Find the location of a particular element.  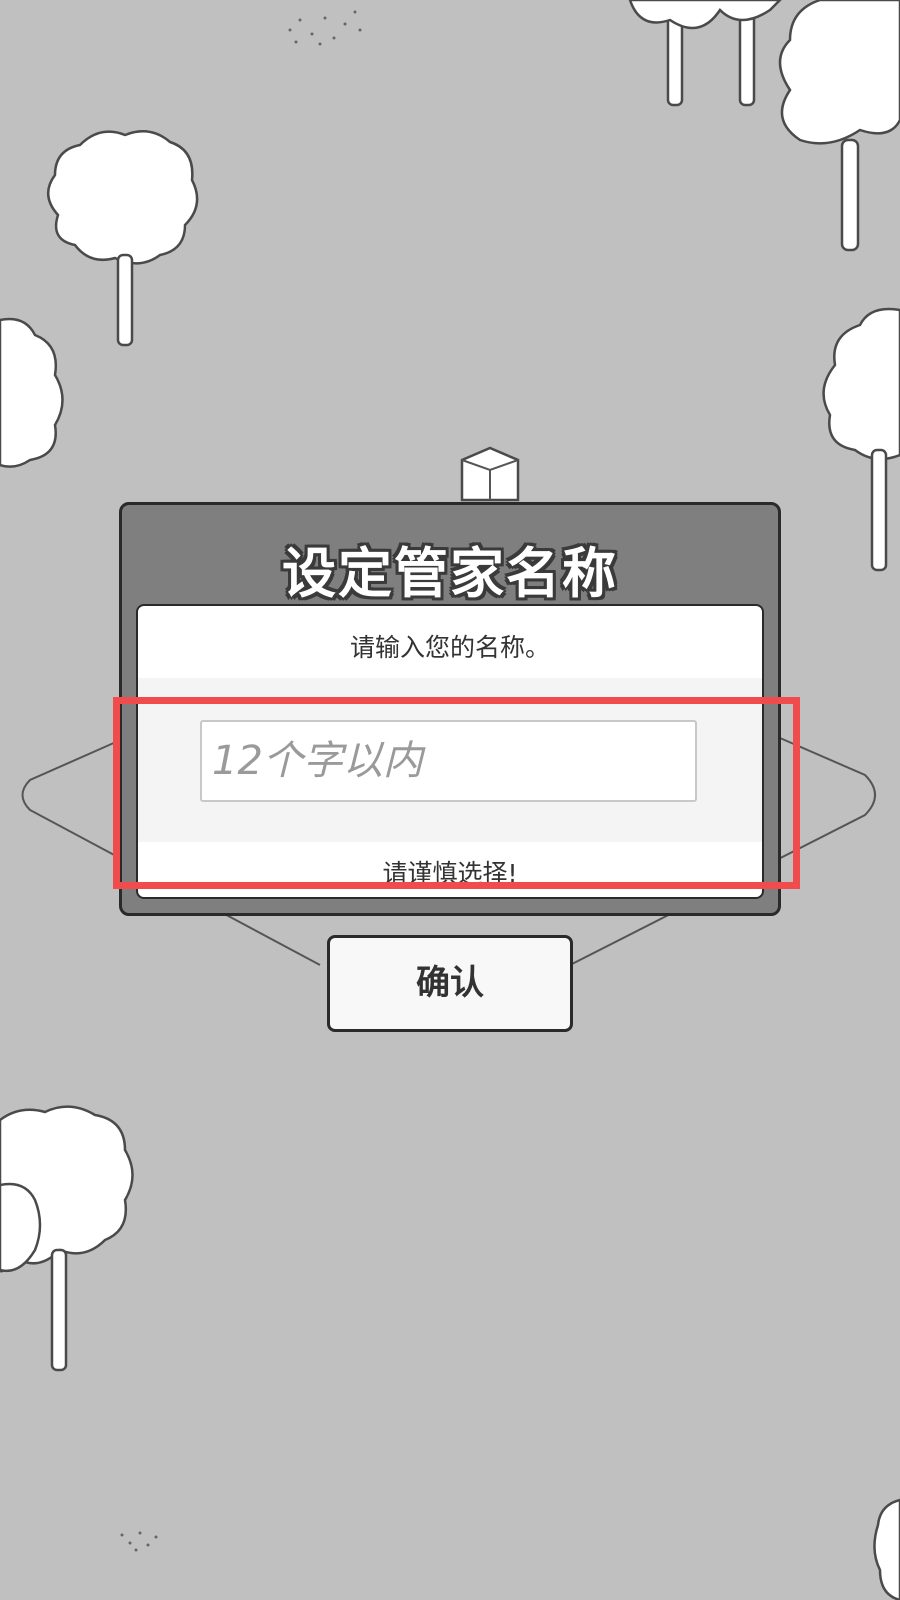

name-prompt: 请输入您的名称。 is located at coordinates (449, 647).